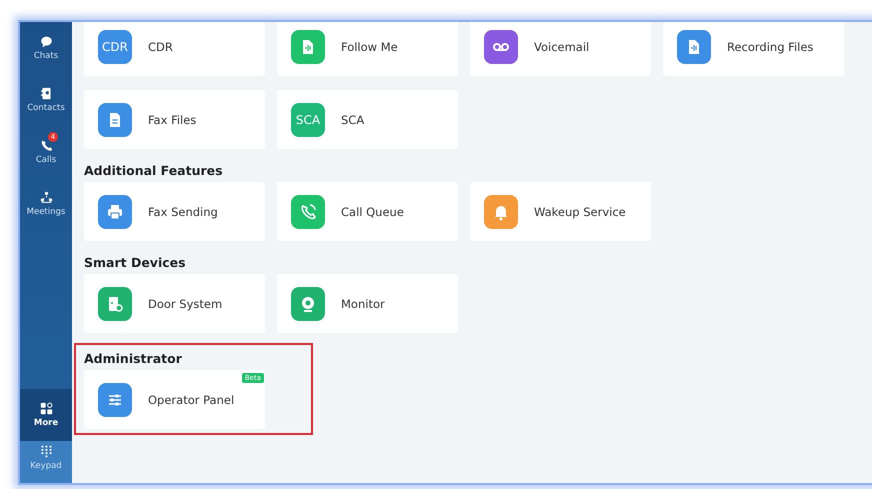  I want to click on feature-card: Monitor, so click(367, 303).